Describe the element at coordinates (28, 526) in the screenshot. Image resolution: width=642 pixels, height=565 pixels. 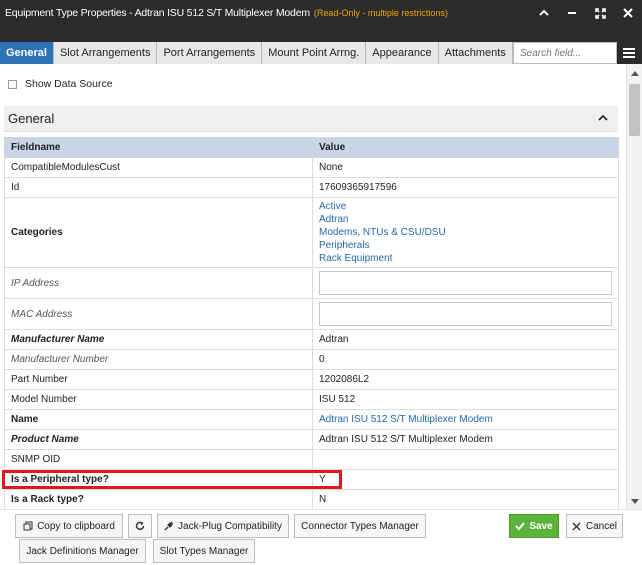
I see `copy-icon` at that location.